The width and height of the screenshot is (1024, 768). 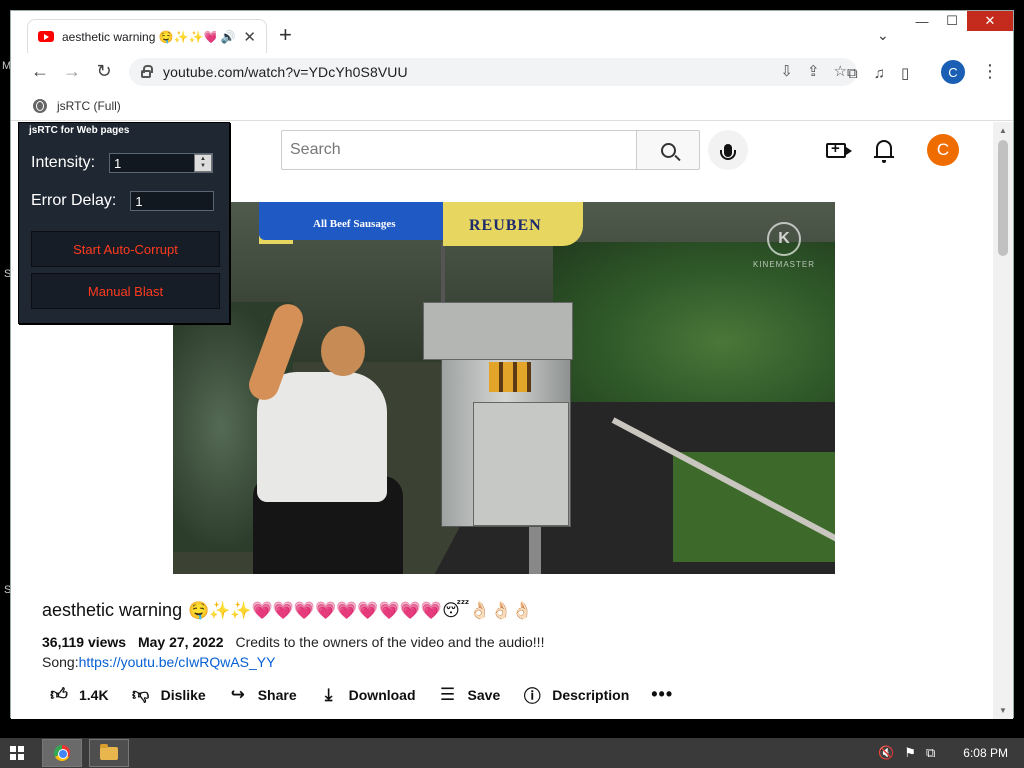 I want to click on forward-arrow-icon: →, so click(x=72, y=71).